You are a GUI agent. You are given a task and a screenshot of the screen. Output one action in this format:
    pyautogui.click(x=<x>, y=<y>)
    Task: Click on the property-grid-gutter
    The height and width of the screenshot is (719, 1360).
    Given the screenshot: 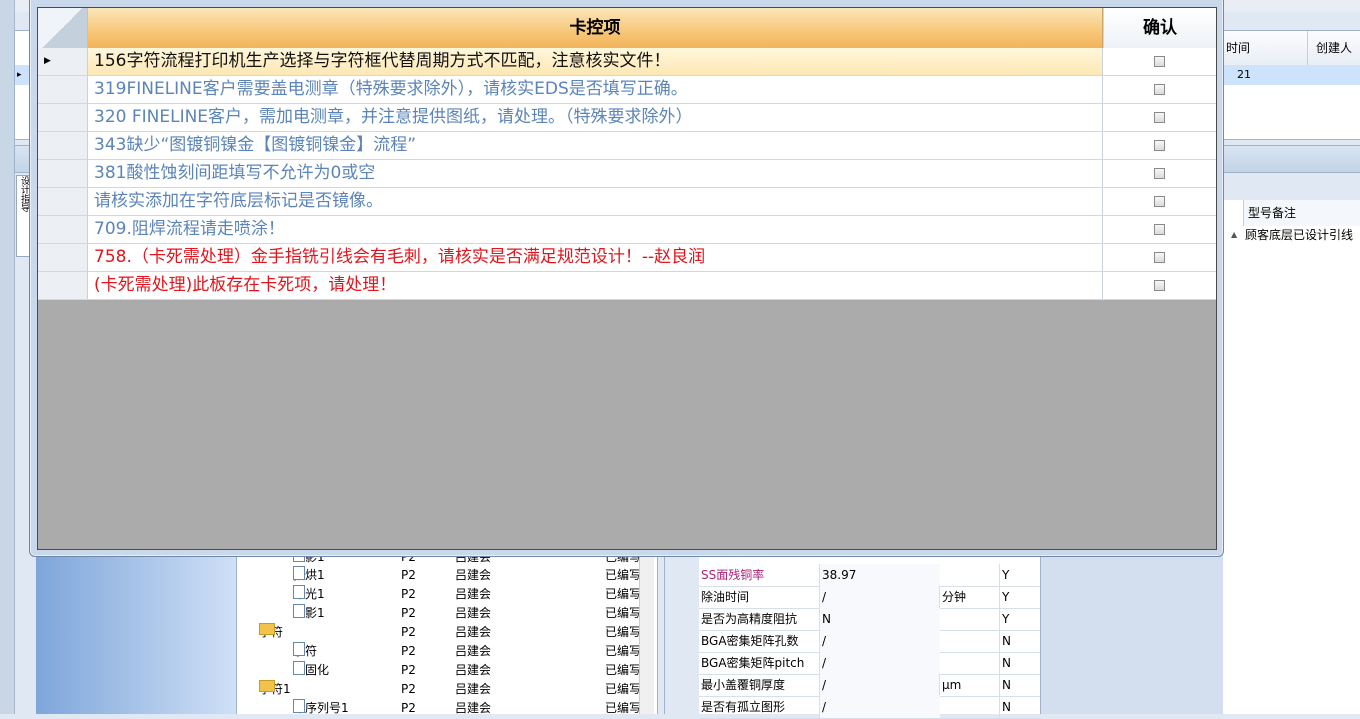 What is the action you would take?
    pyautogui.click(x=682, y=631)
    